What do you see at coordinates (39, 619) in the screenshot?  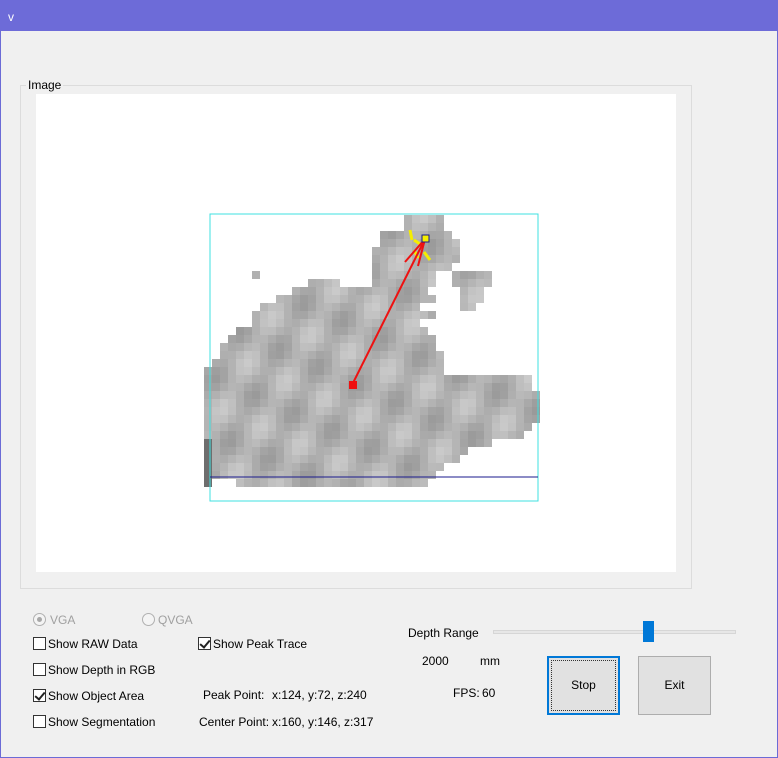 I see `vga-radio` at bounding box center [39, 619].